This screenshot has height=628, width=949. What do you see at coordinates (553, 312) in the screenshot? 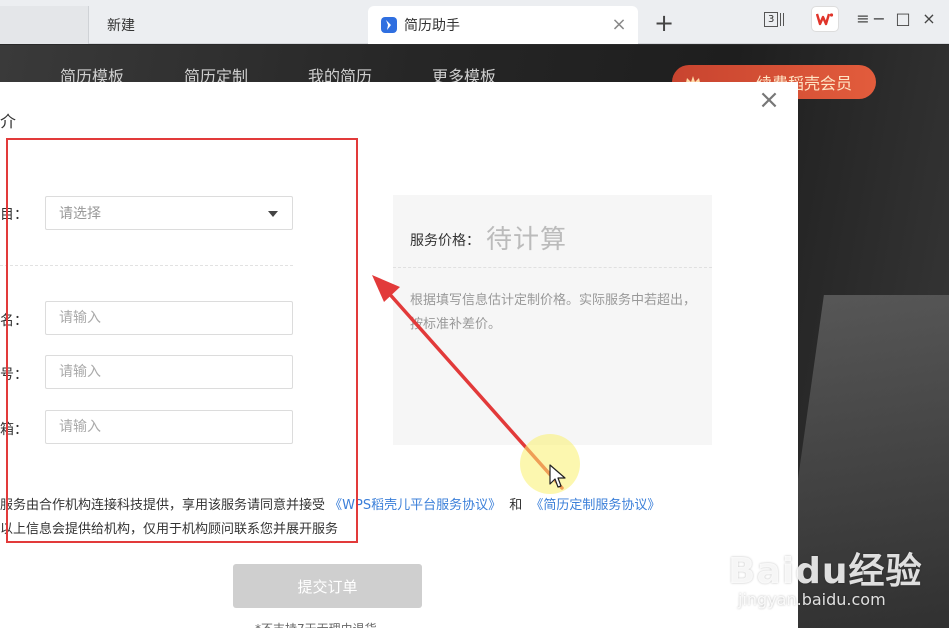
I see `price-note: 根据填写信息估计定制价格。实际服务中若超出，按标准补差价。` at bounding box center [553, 312].